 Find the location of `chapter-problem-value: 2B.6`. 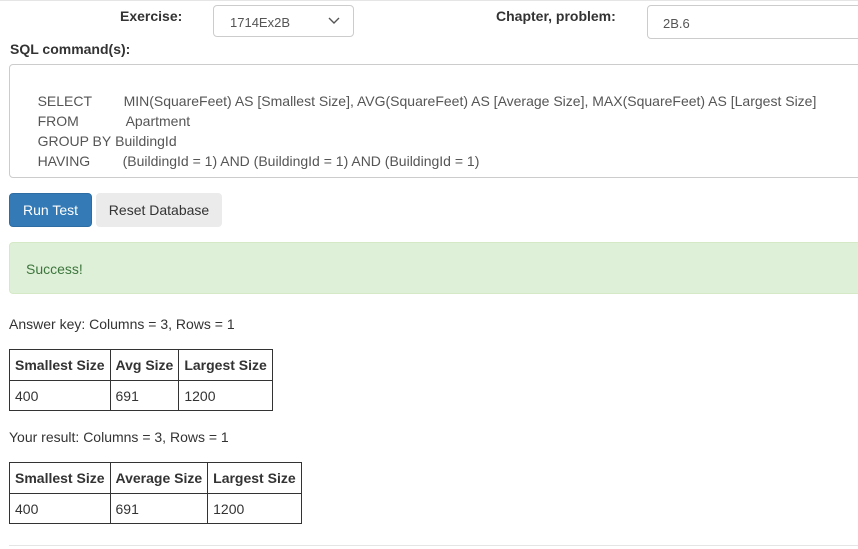

chapter-problem-value: 2B.6 is located at coordinates (676, 23).